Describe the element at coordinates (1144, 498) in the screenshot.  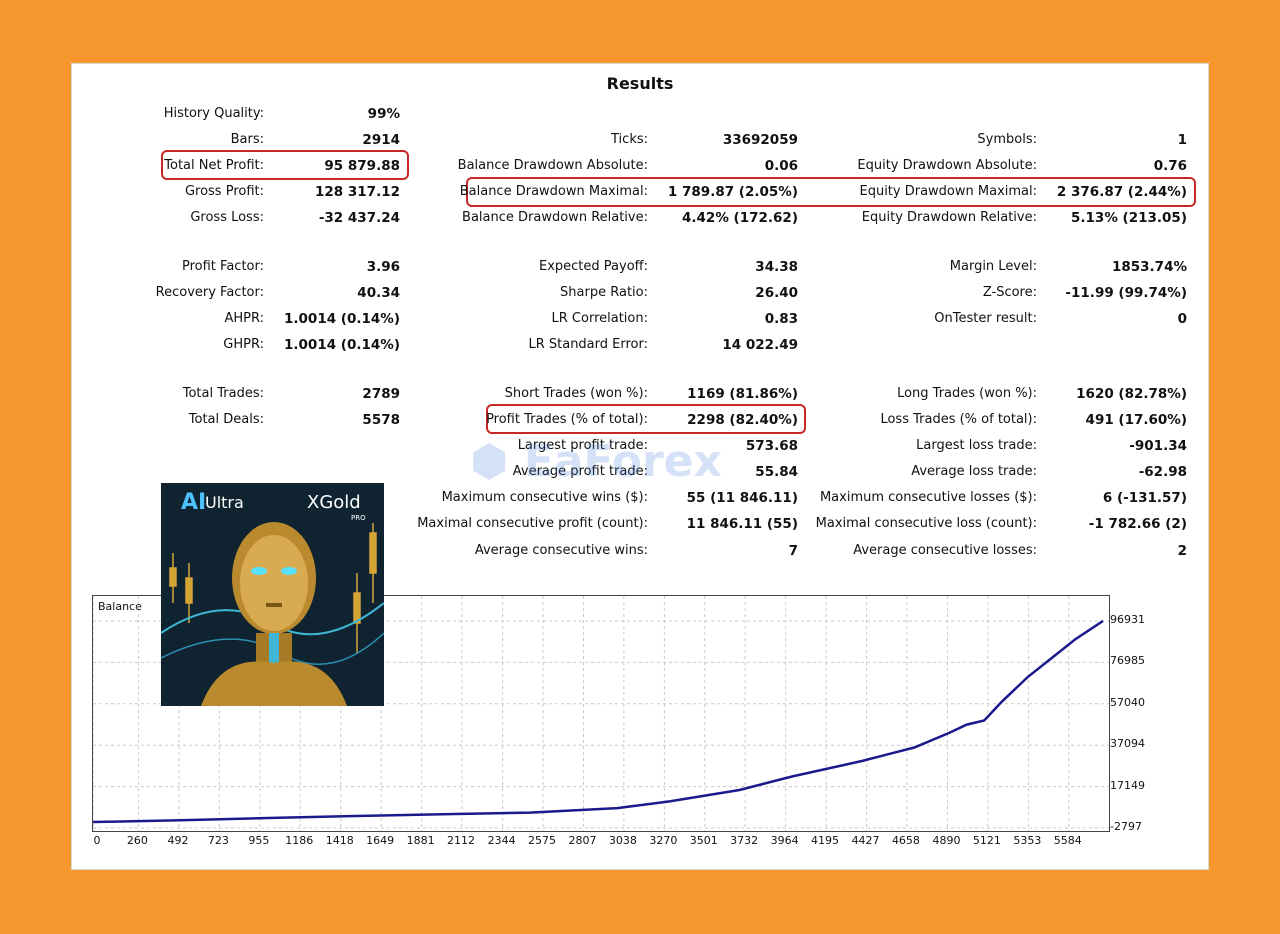
I see `max-consecutive-losses-value: 6 (-131.57)` at that location.